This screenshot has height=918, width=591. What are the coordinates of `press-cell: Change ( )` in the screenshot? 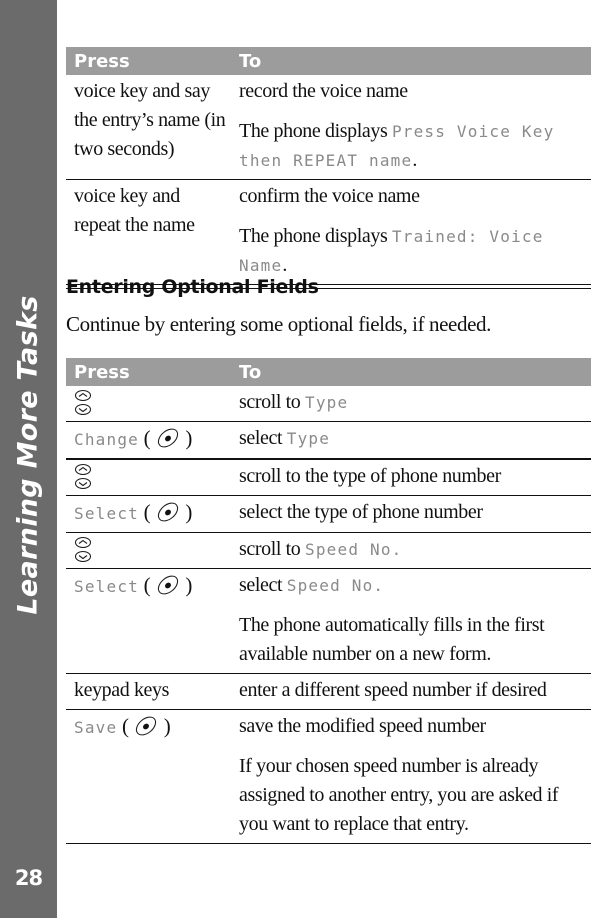 It's located at (152, 440).